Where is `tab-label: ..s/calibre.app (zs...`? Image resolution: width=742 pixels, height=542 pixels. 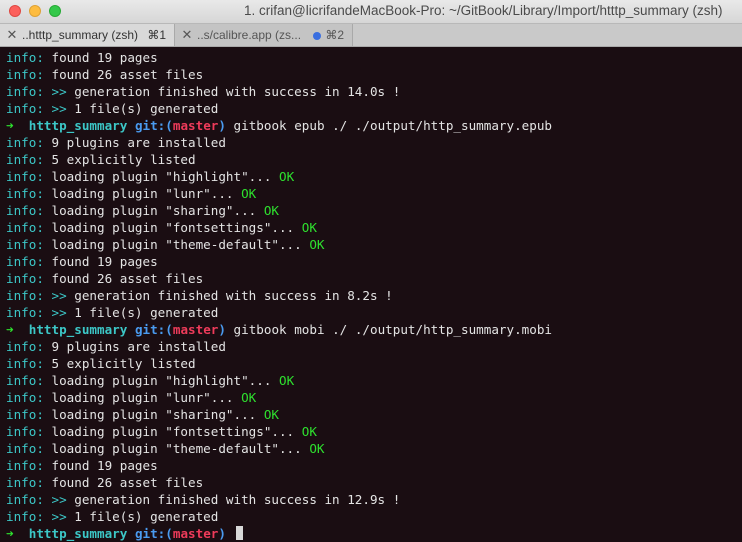 tab-label: ..s/calibre.app (zs... is located at coordinates (249, 35).